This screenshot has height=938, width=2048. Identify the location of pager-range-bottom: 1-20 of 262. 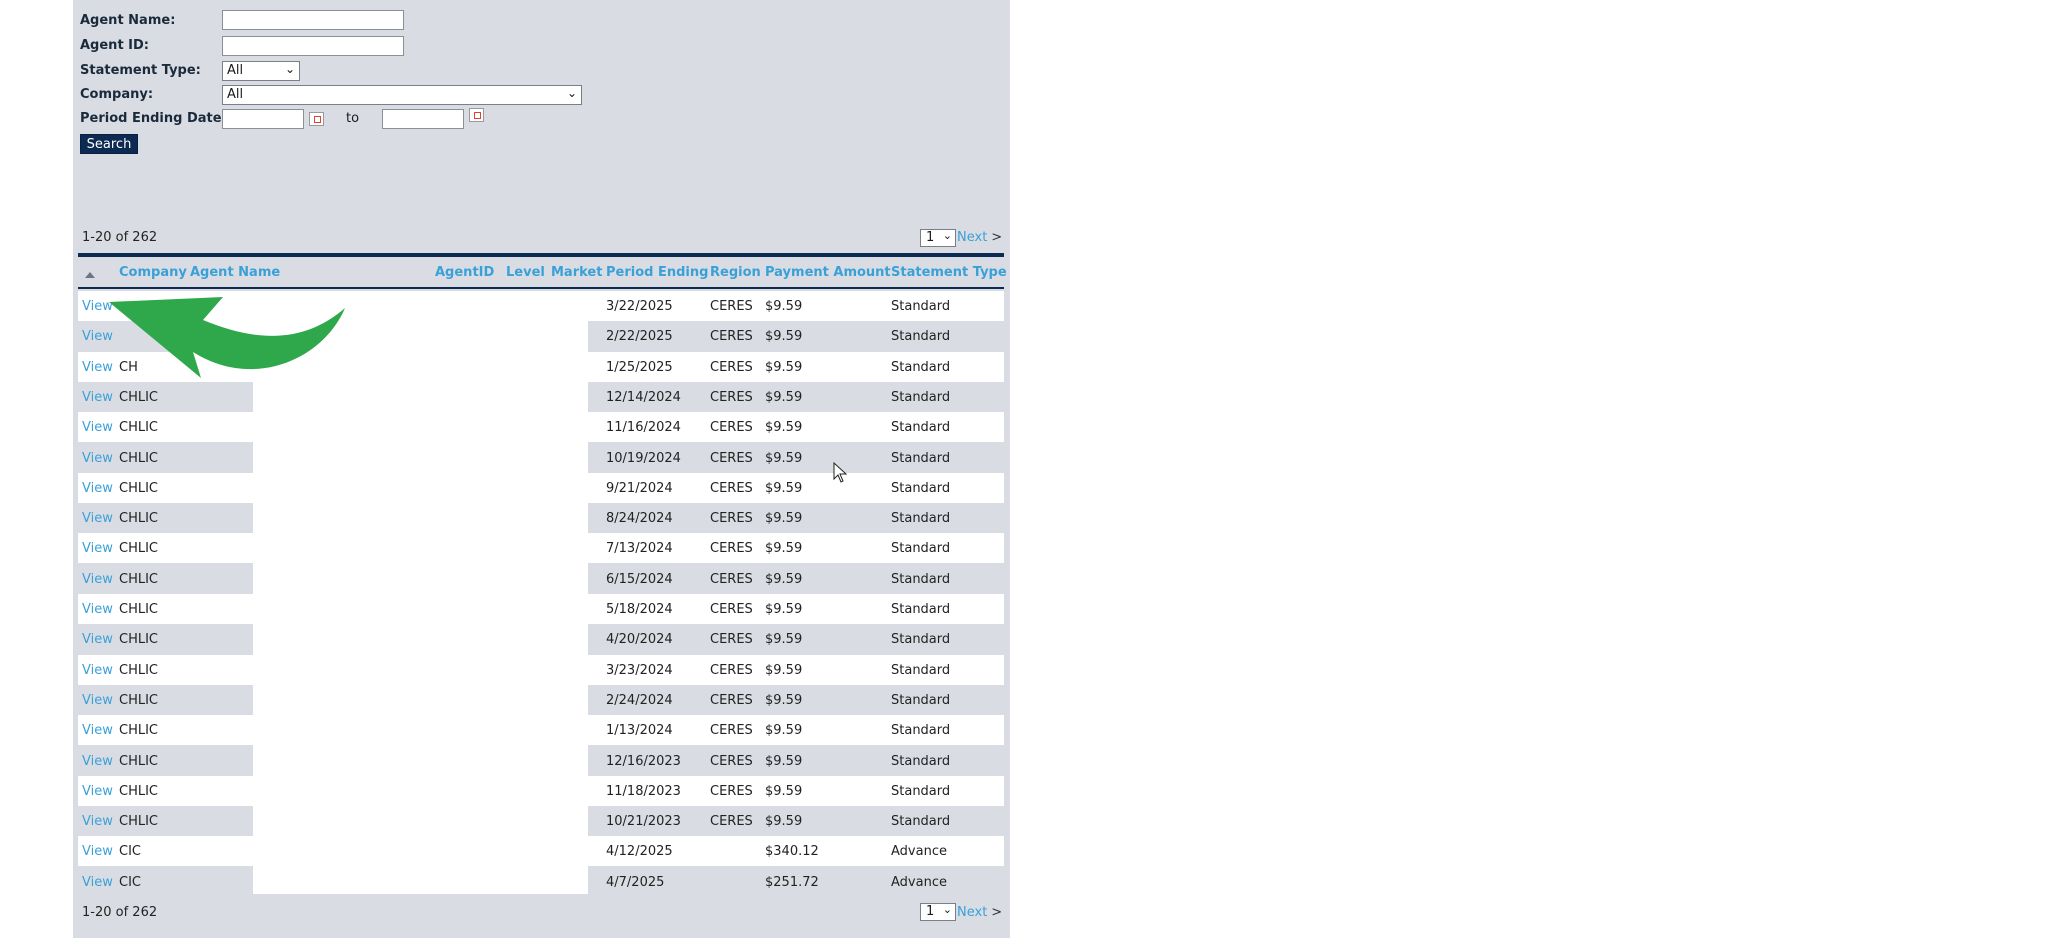
(120, 912).